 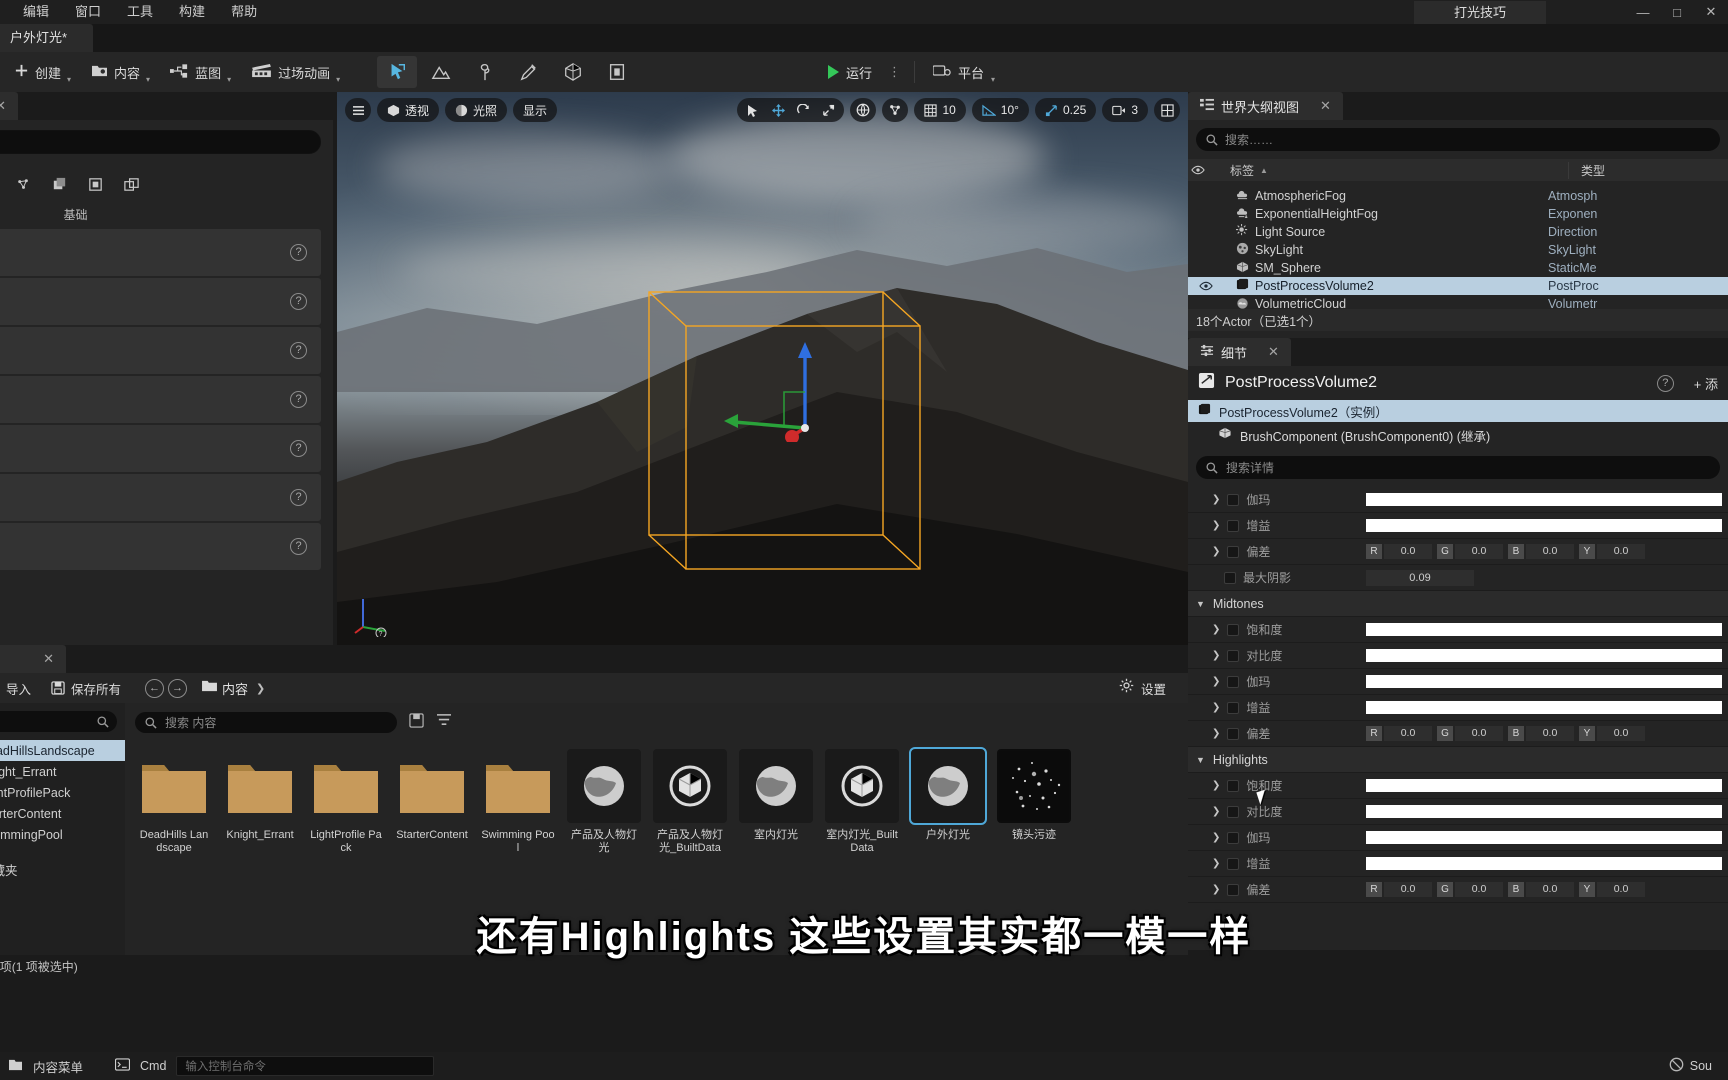 I want to click on console-input: 输入控制台命令, so click(x=305, y=1066).